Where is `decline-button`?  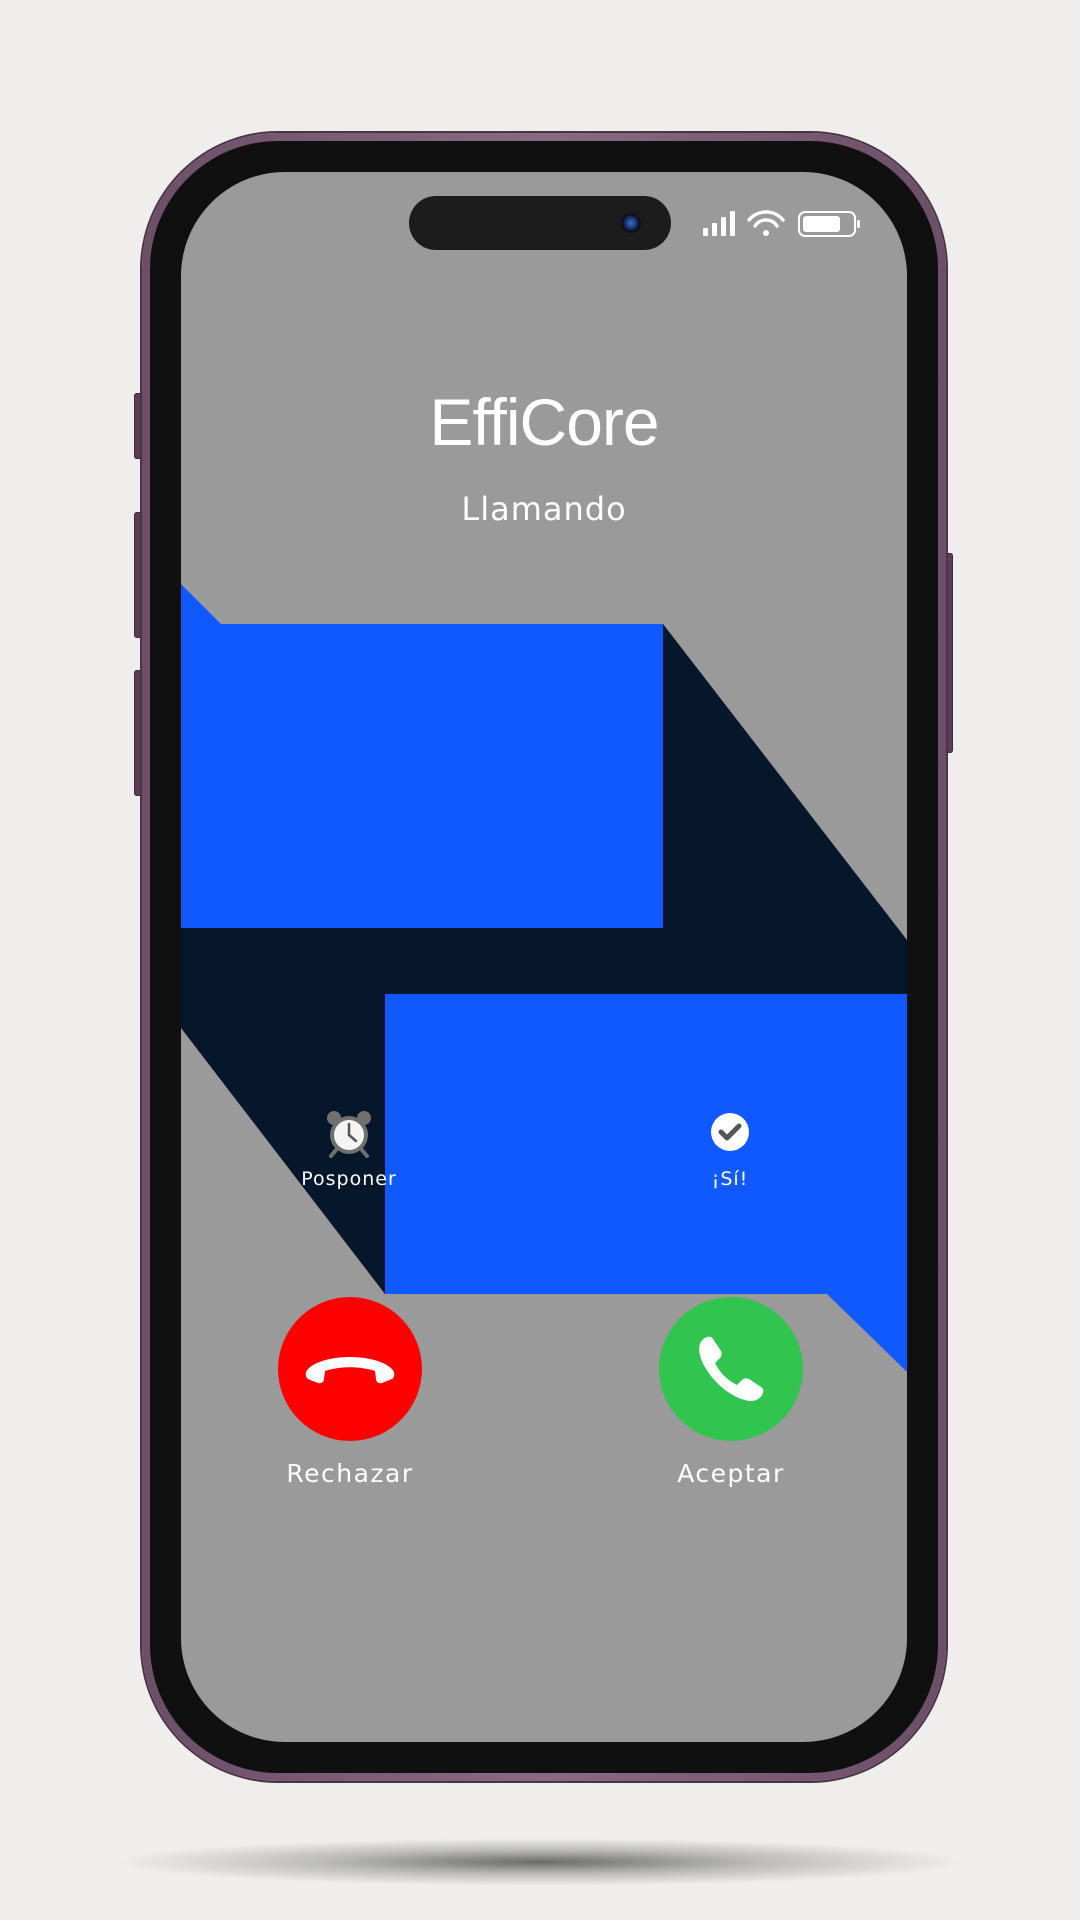 decline-button is located at coordinates (350, 1369).